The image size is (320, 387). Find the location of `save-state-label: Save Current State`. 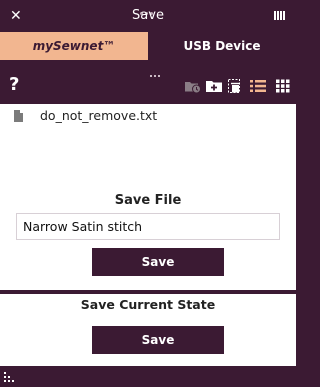

save-state-label: Save Current State is located at coordinates (148, 304).